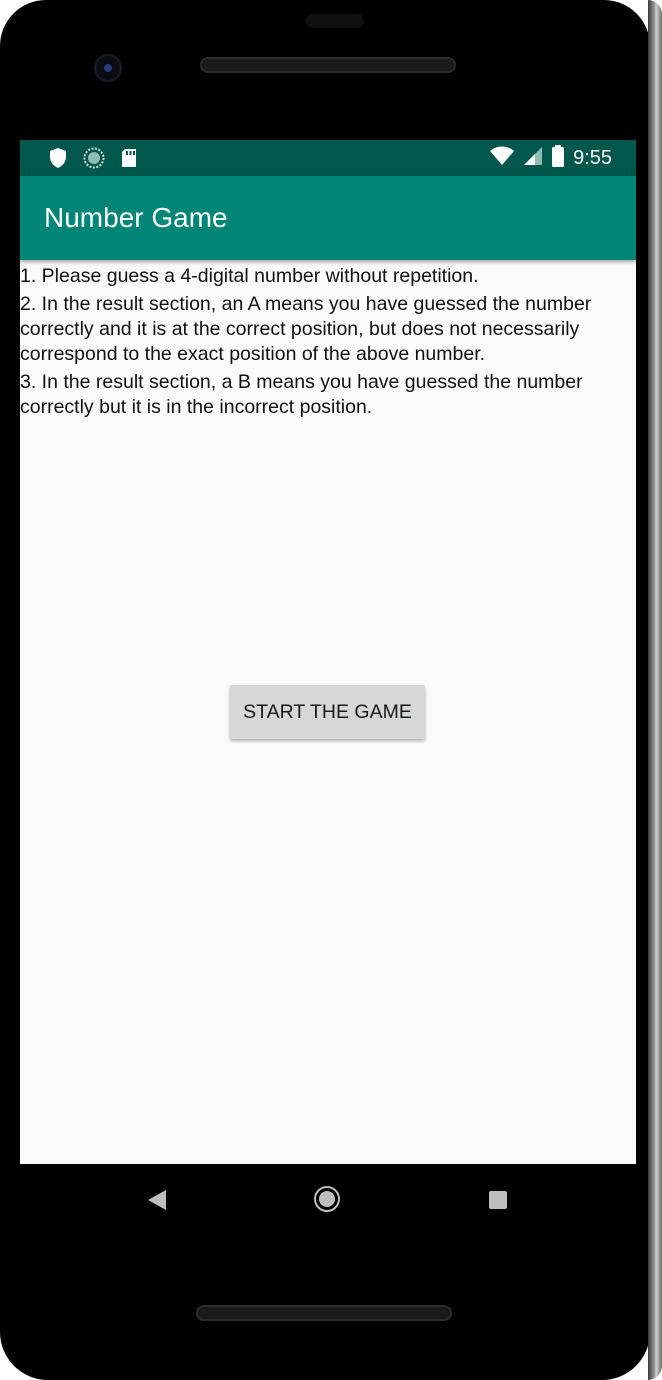 This screenshot has height=1380, width=662. I want to click on battery-icon, so click(558, 158).